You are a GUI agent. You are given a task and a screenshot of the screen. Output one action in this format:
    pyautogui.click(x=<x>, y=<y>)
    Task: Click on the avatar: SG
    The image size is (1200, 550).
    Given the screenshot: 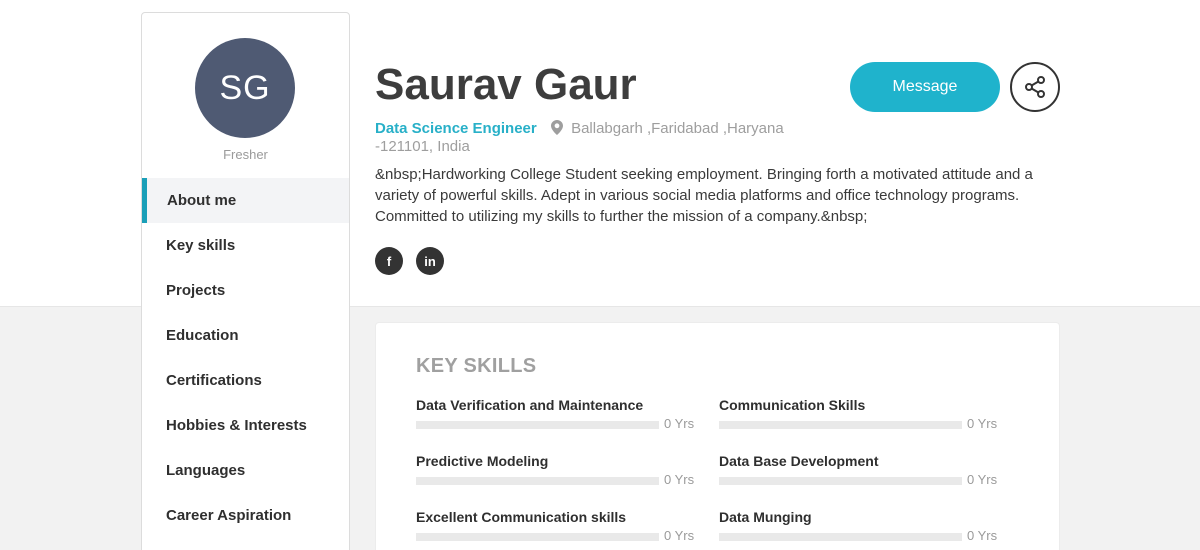 What is the action you would take?
    pyautogui.click(x=245, y=88)
    